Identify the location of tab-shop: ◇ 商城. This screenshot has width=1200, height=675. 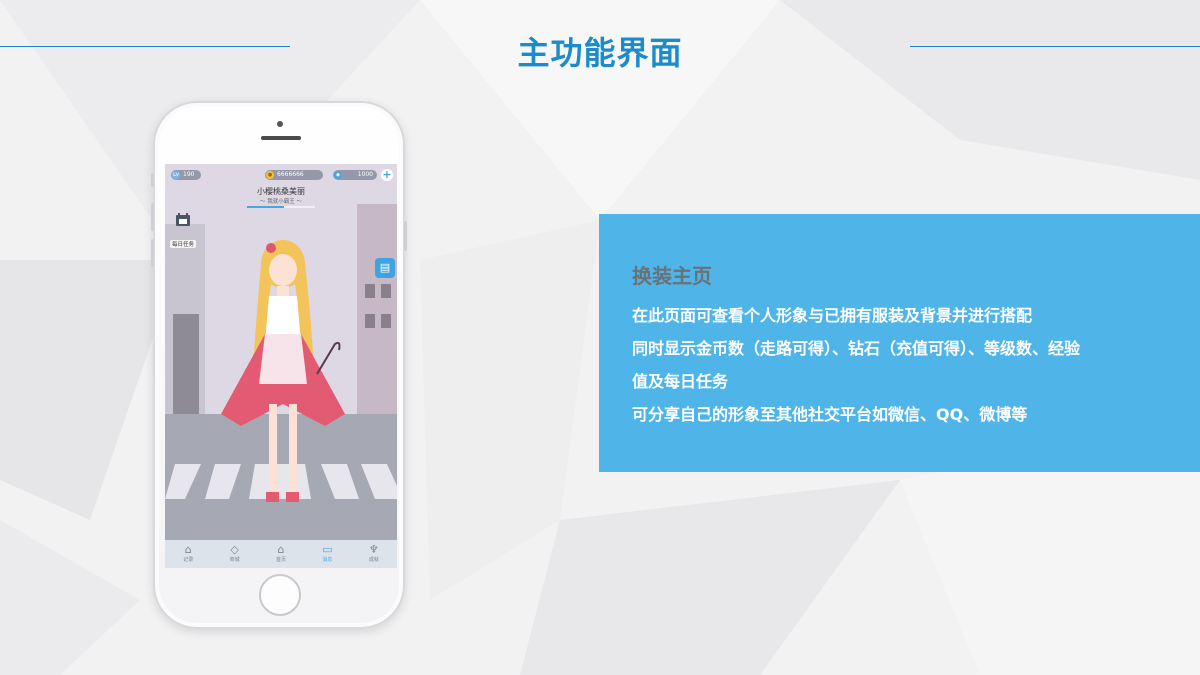
(234, 554).